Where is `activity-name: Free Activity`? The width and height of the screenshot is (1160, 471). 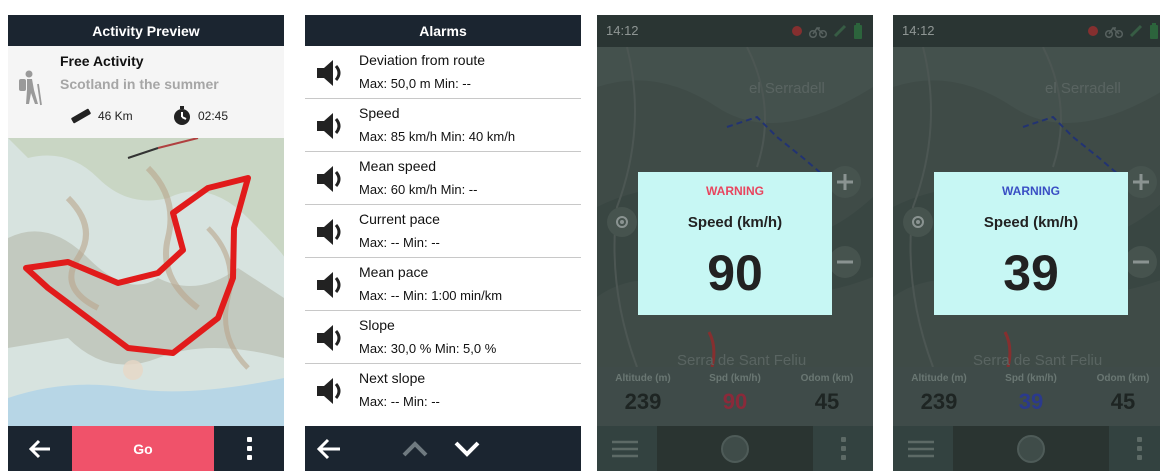
activity-name: Free Activity is located at coordinates (102, 61).